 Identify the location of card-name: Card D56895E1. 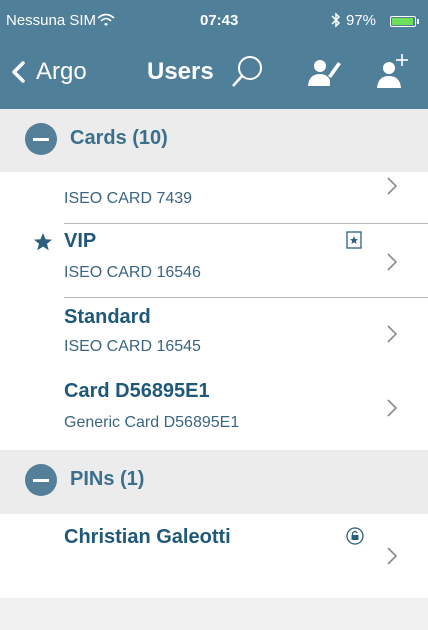
(137, 391).